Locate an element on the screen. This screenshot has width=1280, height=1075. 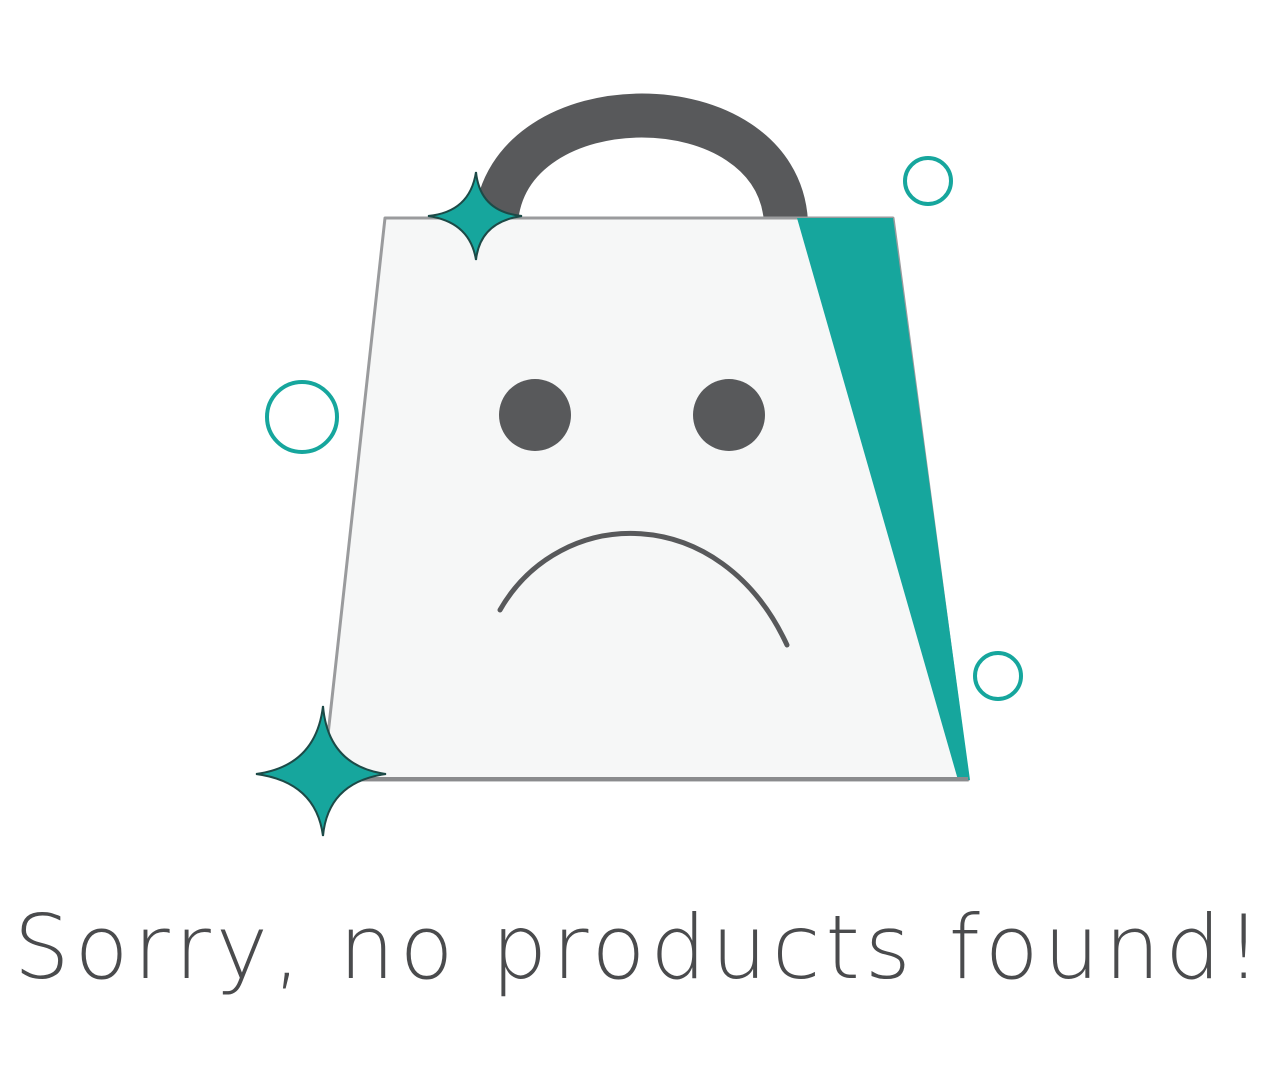
decor-circle-left is located at coordinates (302, 417).